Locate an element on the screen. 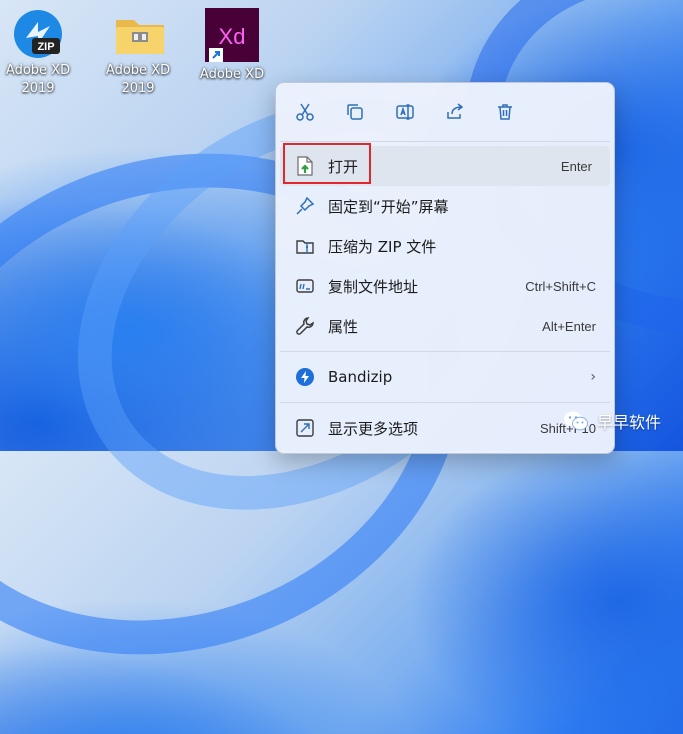  menu-item-copy-path: 复制文件地址 Ctrl+Shift+C is located at coordinates (445, 286).